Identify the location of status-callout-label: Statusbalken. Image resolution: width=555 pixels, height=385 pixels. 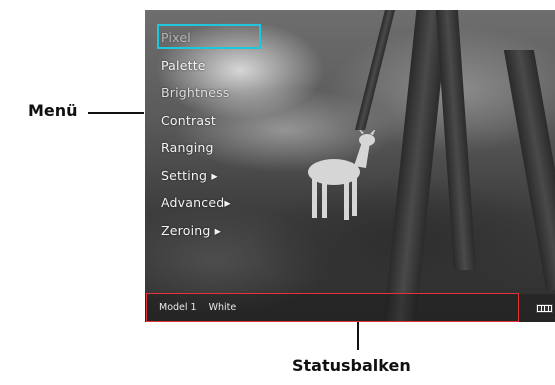
(351, 365).